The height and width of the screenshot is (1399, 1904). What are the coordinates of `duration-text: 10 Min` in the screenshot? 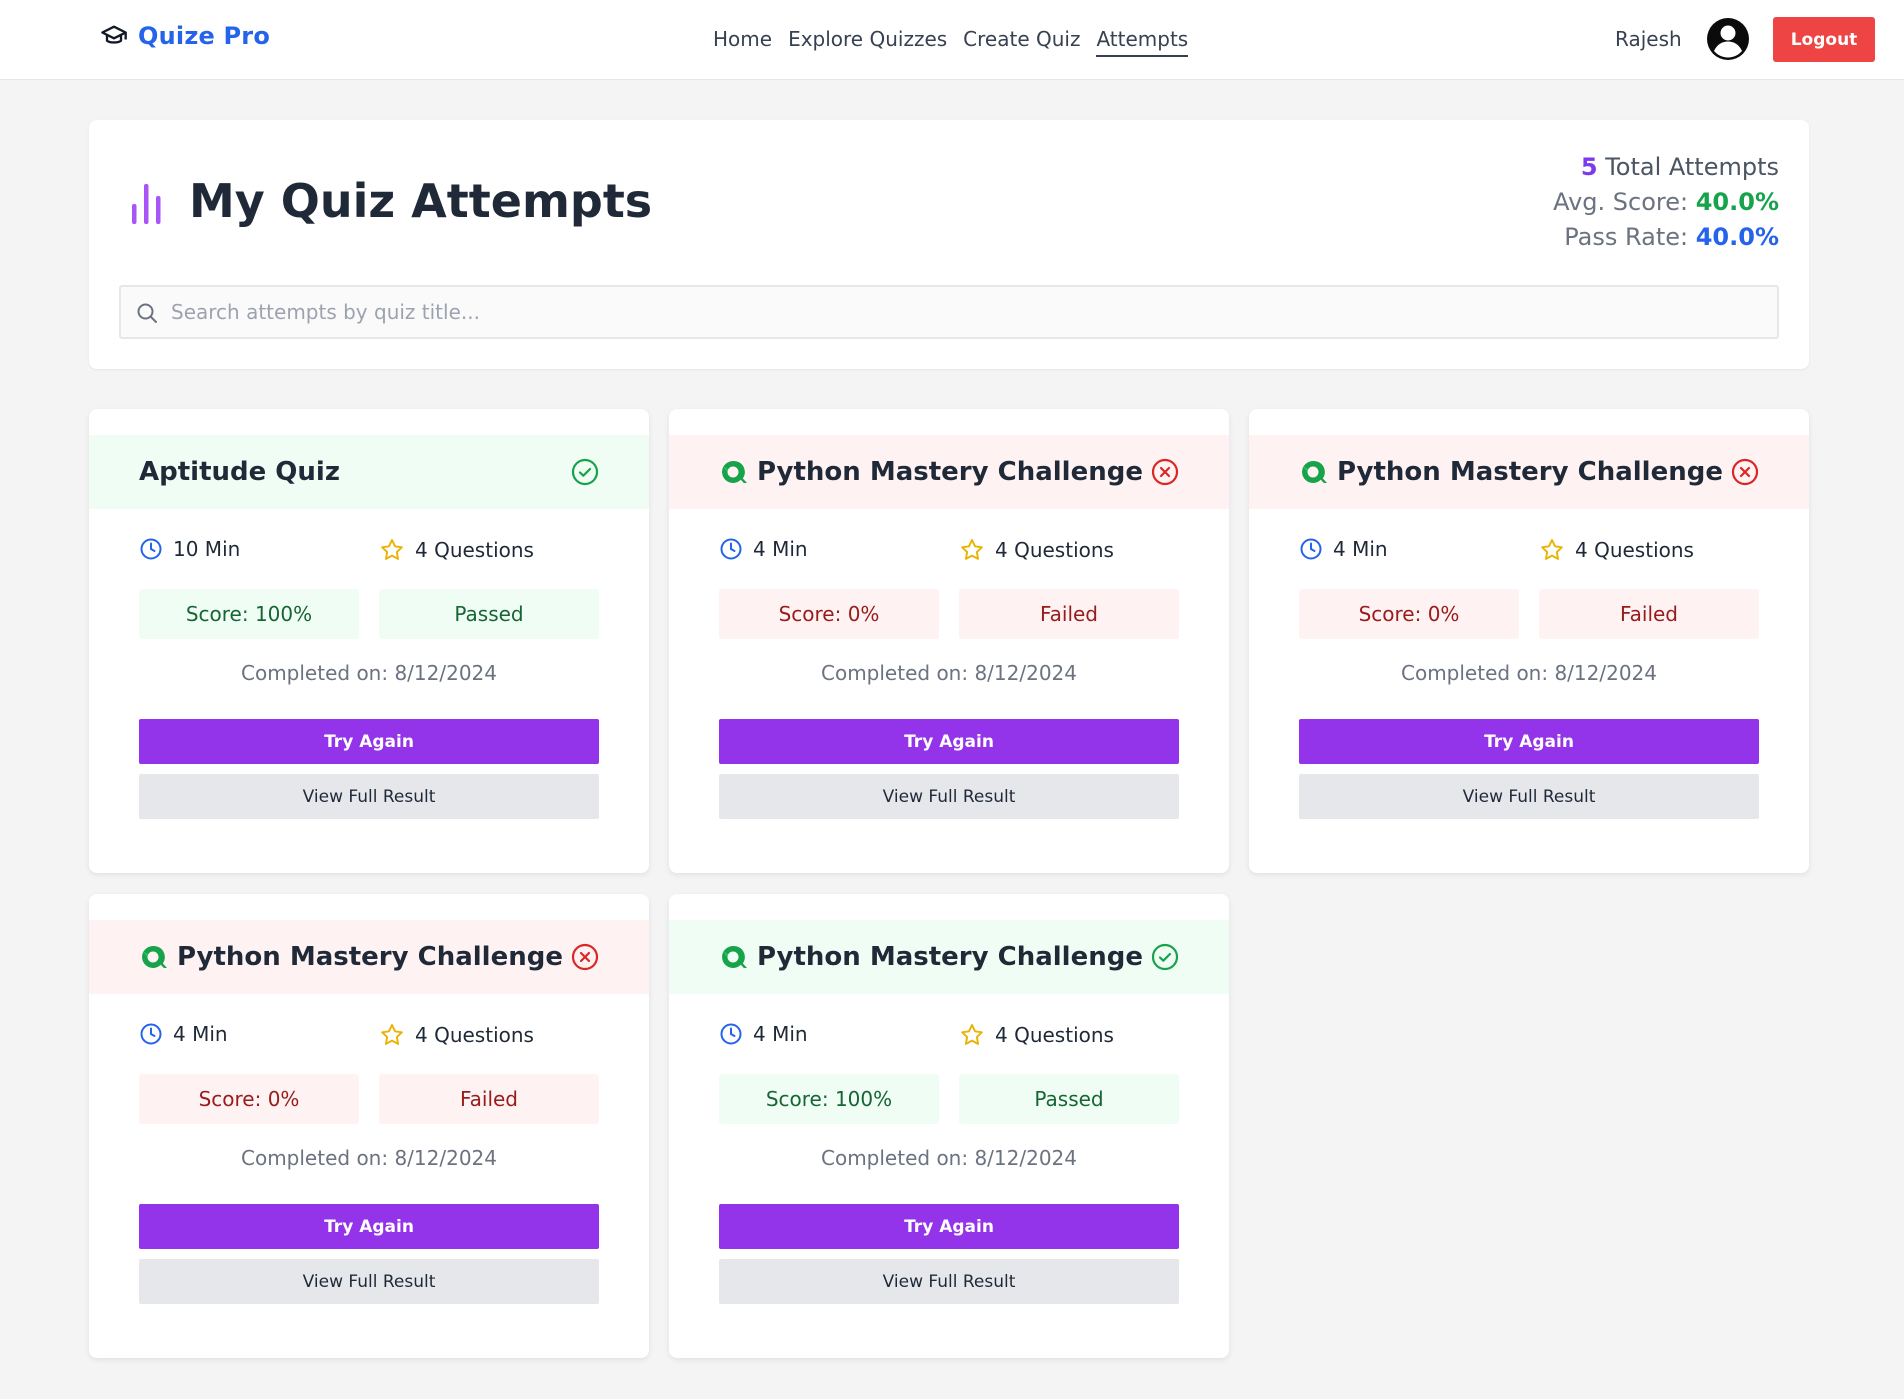 It's located at (207, 549).